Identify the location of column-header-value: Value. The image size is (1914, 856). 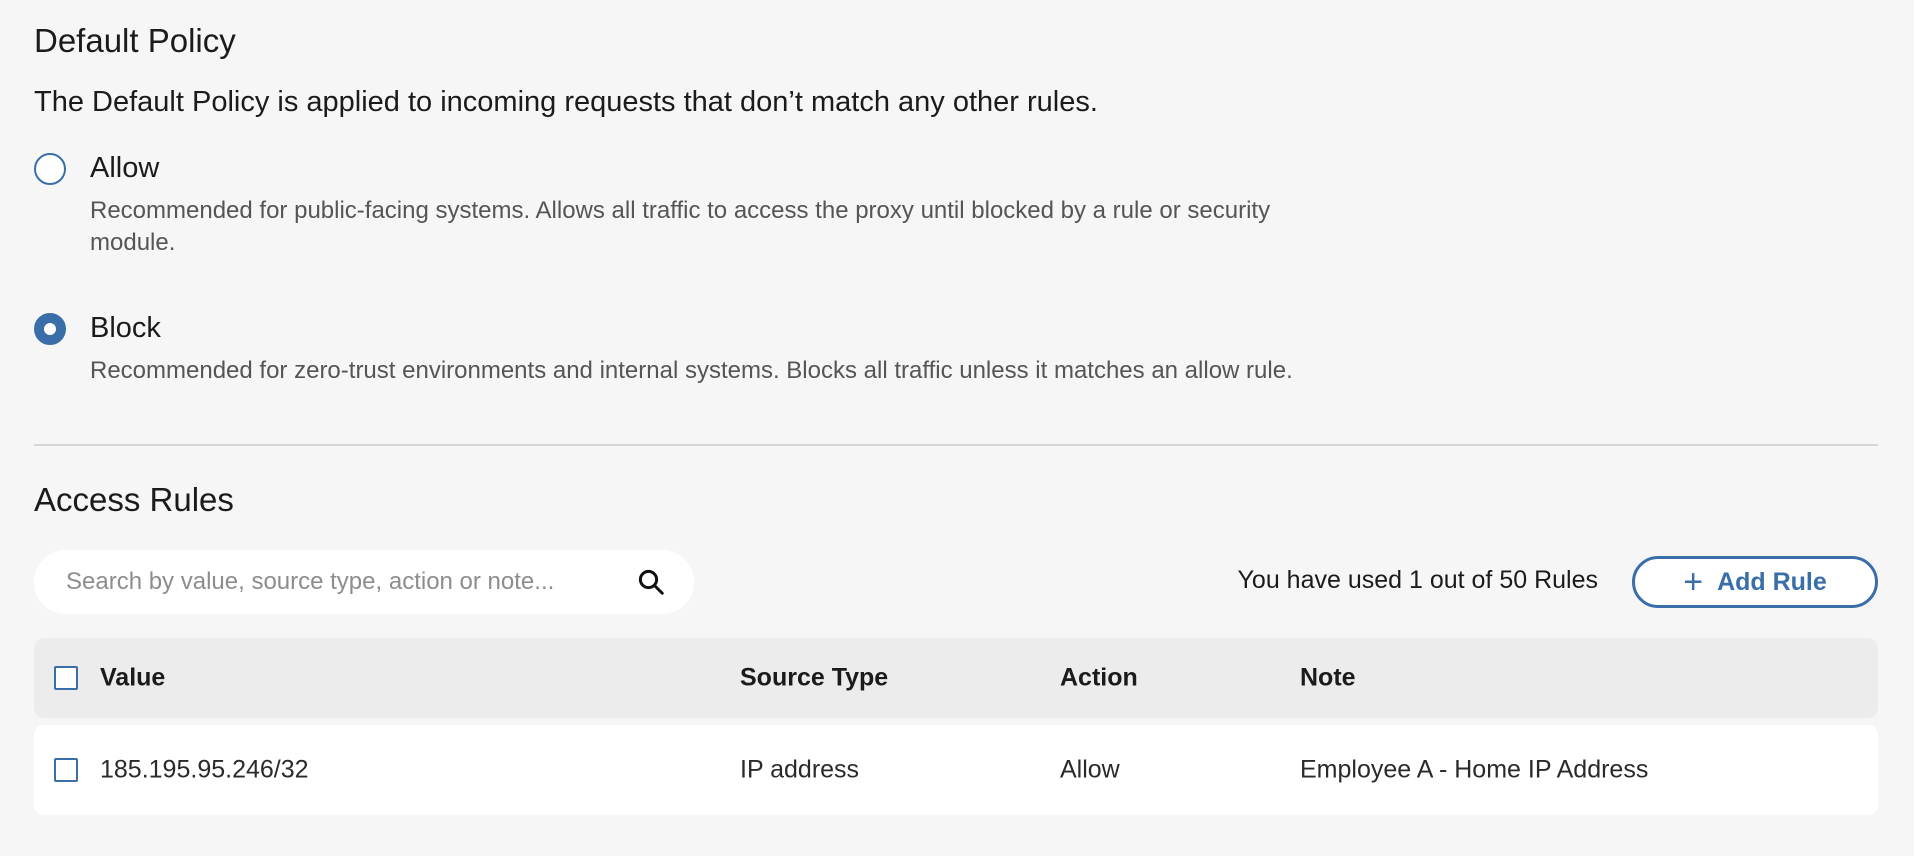
(132, 678).